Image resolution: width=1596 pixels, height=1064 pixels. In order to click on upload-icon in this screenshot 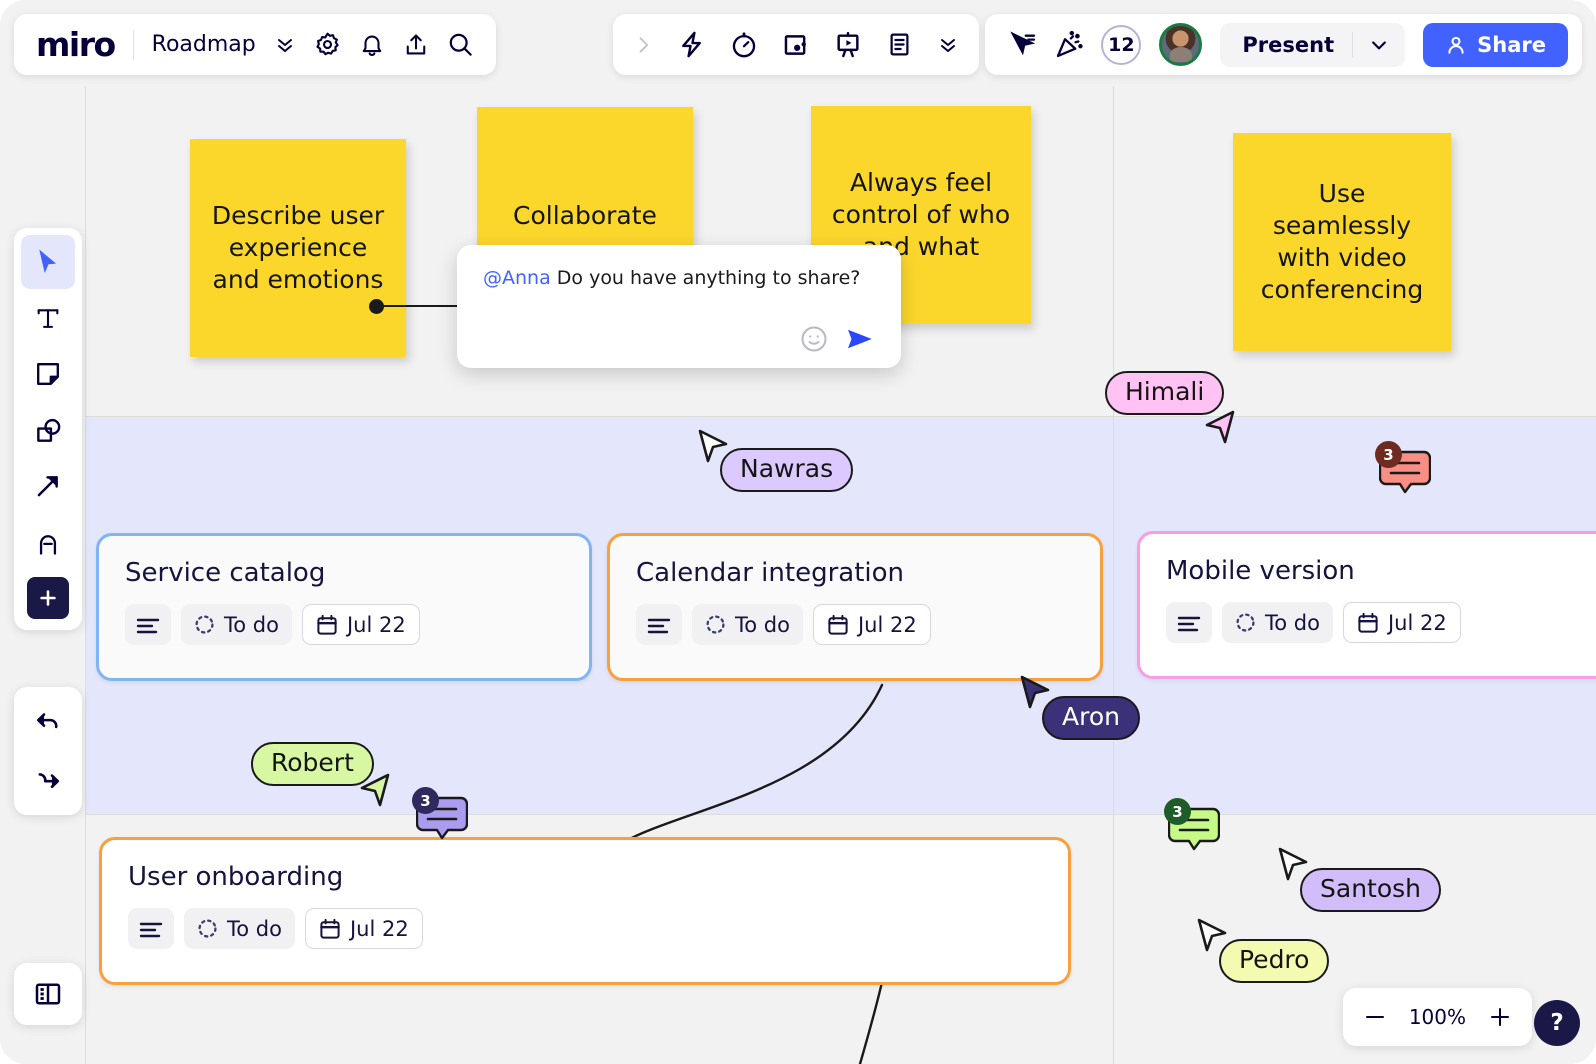, I will do `click(416, 45)`.